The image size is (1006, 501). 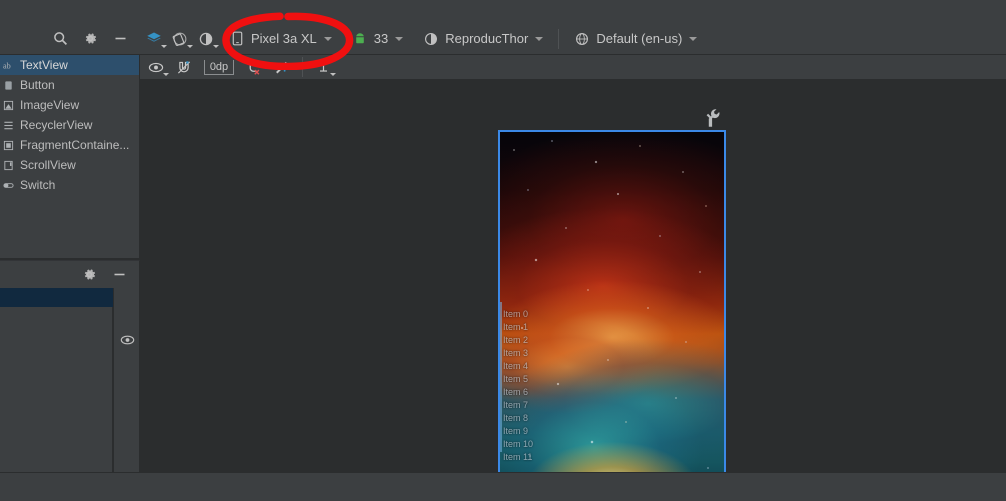 I want to click on fragmentcontainer-icon, so click(x=8, y=145).